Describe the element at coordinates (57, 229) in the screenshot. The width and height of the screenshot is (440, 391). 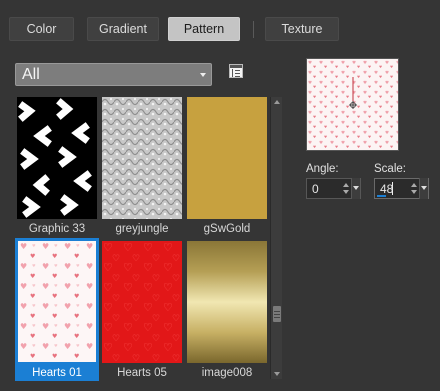
I see `pattern-name: Graphic 33` at that location.